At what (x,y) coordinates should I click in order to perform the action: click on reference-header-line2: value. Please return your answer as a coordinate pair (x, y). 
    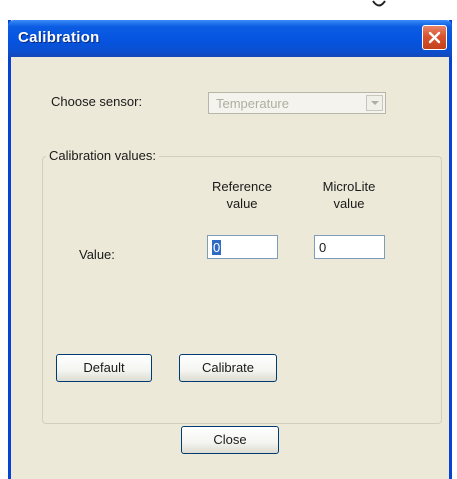
    Looking at the image, I should click on (242, 203).